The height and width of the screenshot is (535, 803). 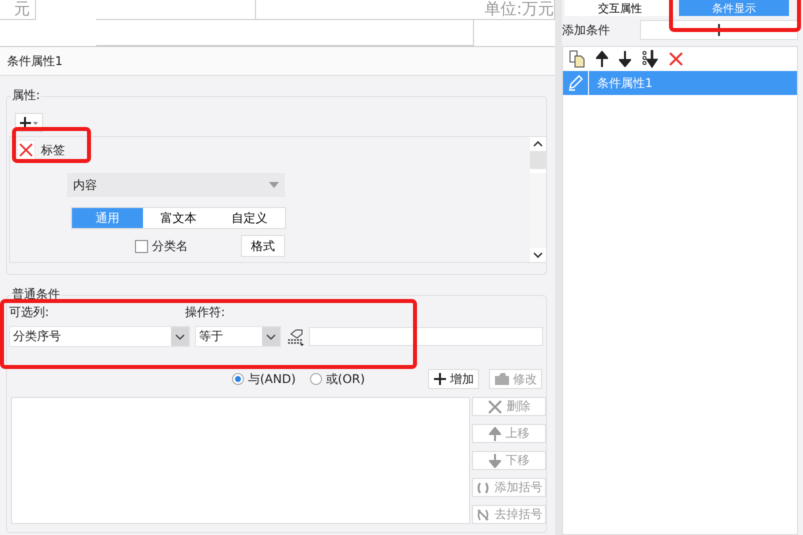 What do you see at coordinates (337, 379) in the screenshot?
I see `radio-button: 或(OR)` at bounding box center [337, 379].